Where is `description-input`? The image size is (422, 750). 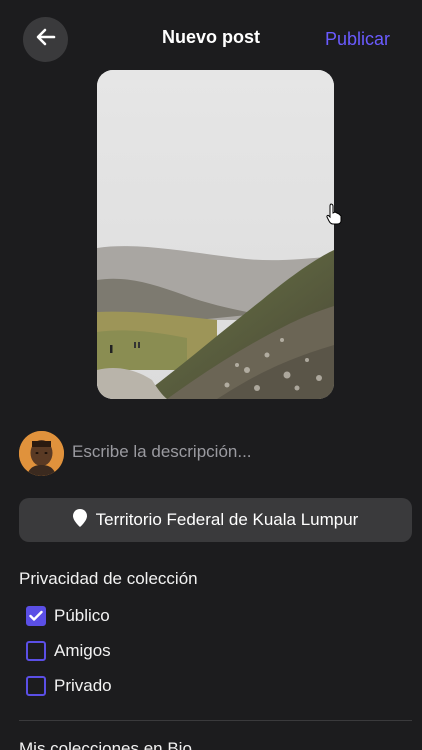
description-input is located at coordinates (232, 452).